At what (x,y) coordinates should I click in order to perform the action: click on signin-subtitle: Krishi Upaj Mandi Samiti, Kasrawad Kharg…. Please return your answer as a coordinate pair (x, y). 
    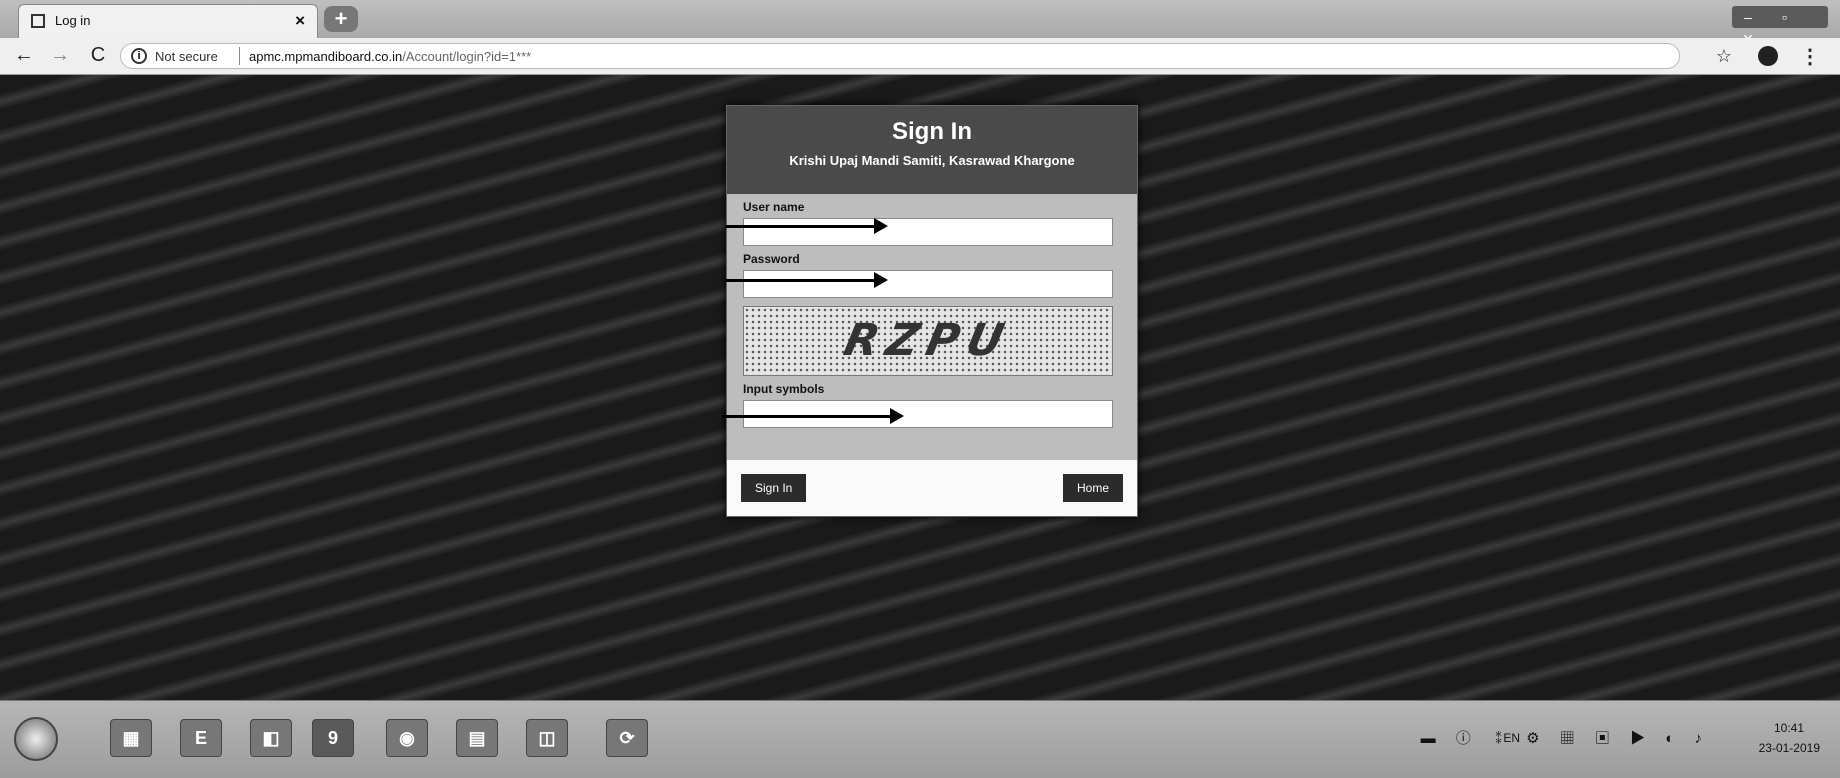
    Looking at the image, I should click on (932, 160).